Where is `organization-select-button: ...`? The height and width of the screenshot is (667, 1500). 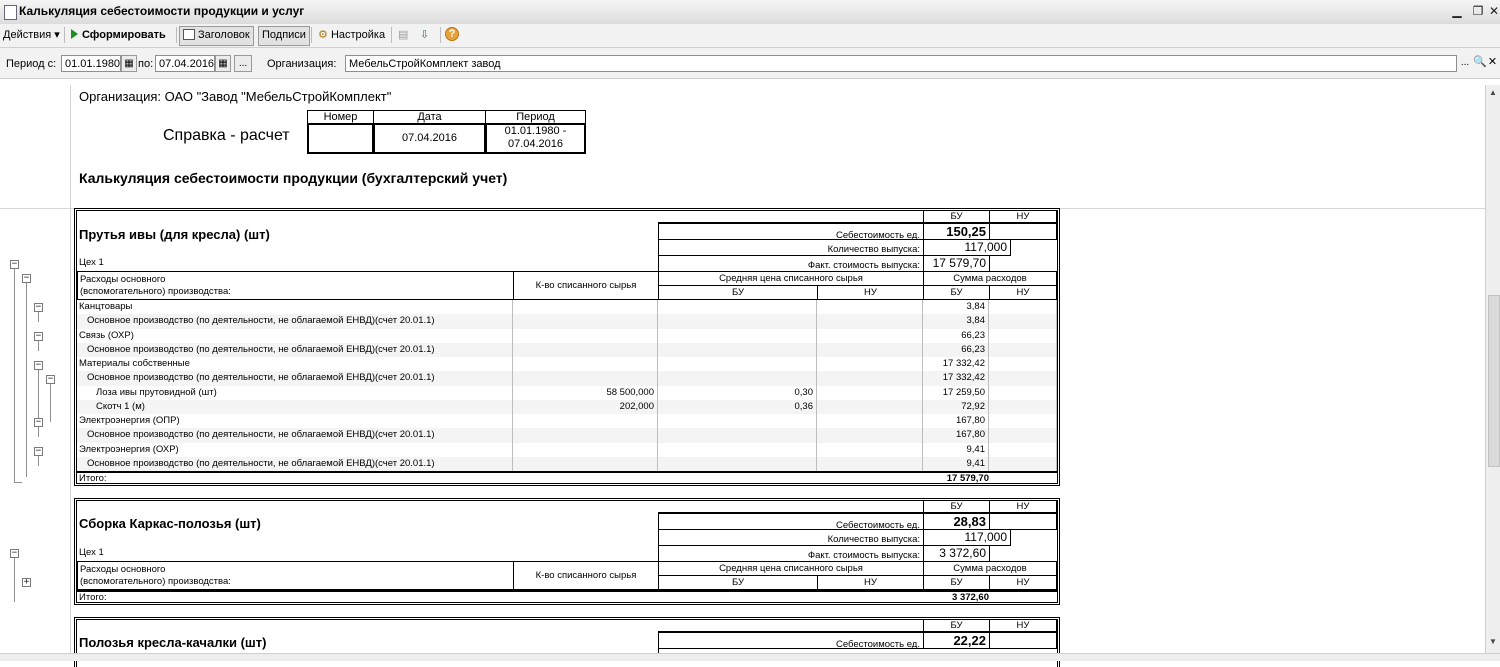 organization-select-button: ... is located at coordinates (1465, 63).